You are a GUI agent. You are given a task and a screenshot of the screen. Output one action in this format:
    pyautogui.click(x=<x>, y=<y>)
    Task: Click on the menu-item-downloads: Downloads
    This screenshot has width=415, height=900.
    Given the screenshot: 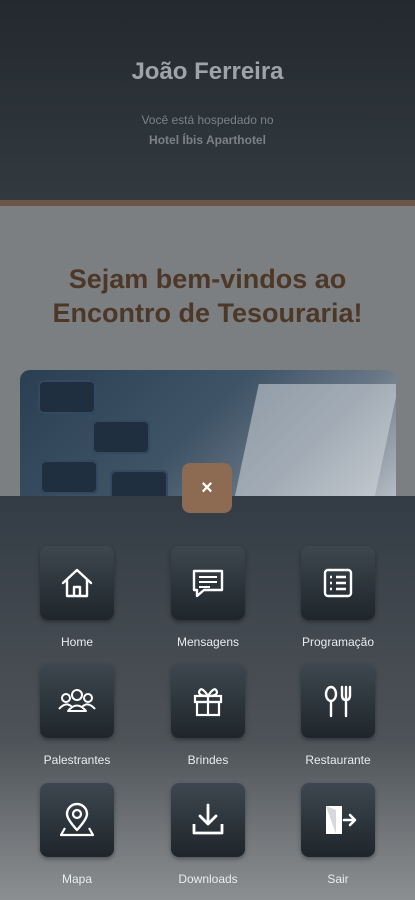 What is the action you would take?
    pyautogui.click(x=208, y=834)
    